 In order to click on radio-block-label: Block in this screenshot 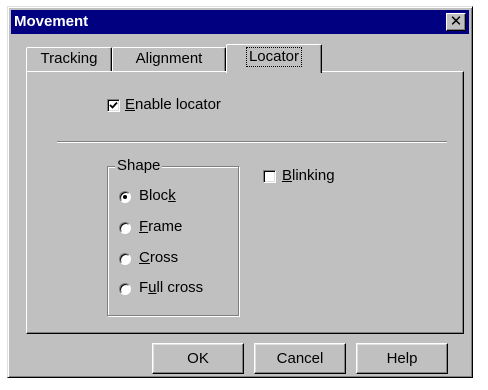, I will do `click(157, 196)`.